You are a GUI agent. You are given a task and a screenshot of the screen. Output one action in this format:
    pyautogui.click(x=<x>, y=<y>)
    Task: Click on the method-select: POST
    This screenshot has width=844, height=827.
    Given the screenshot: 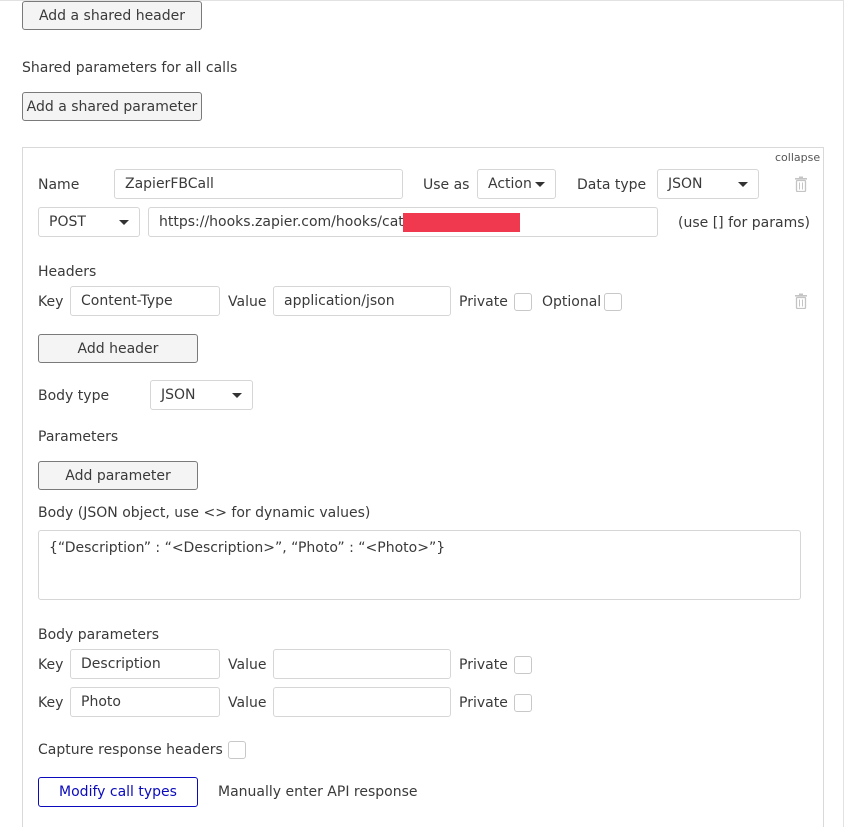 What is the action you would take?
    pyautogui.click(x=89, y=222)
    